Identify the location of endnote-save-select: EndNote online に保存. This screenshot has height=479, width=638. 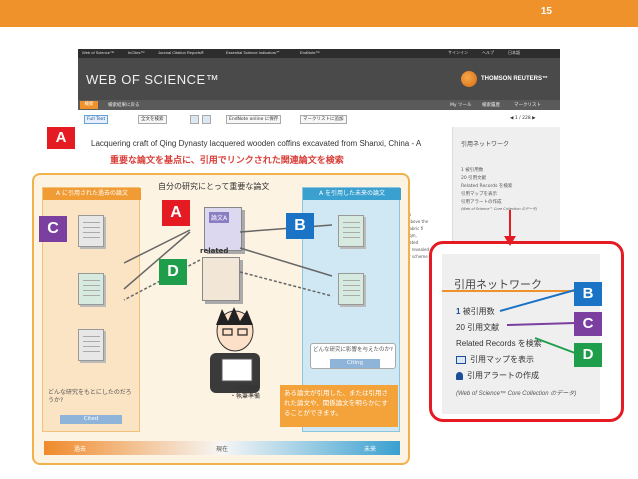
(254, 119).